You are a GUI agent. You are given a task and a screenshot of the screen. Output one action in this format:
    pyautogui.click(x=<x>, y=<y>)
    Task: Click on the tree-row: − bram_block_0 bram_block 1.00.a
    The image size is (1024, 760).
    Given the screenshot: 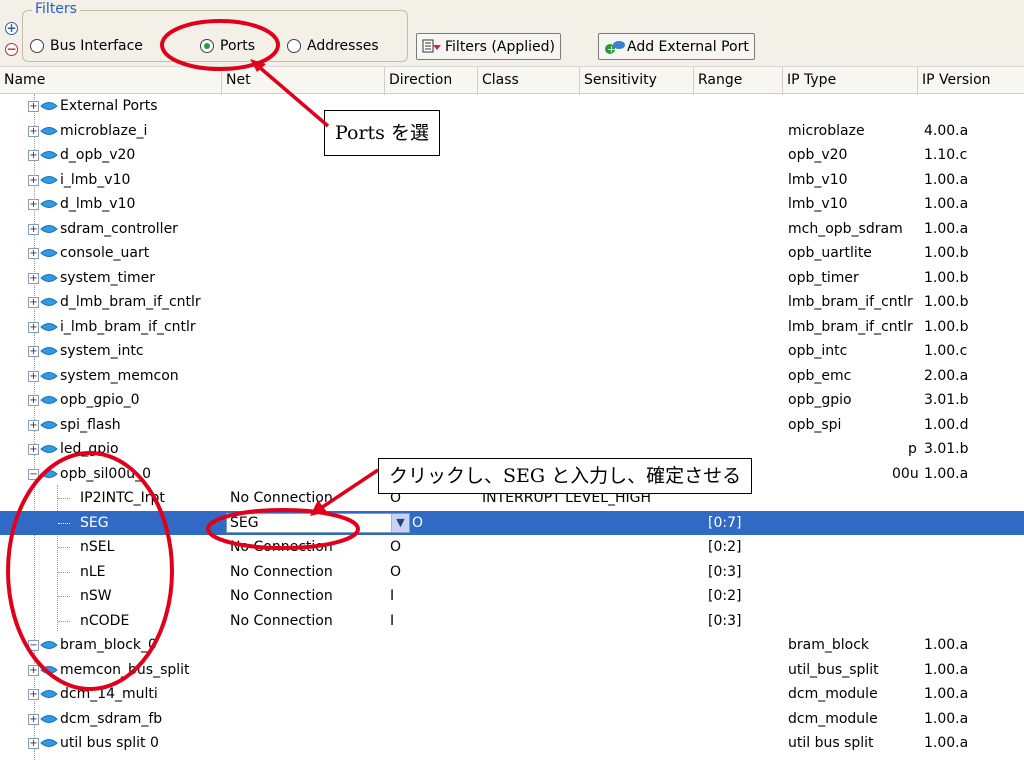 What is the action you would take?
    pyautogui.click(x=512, y=645)
    